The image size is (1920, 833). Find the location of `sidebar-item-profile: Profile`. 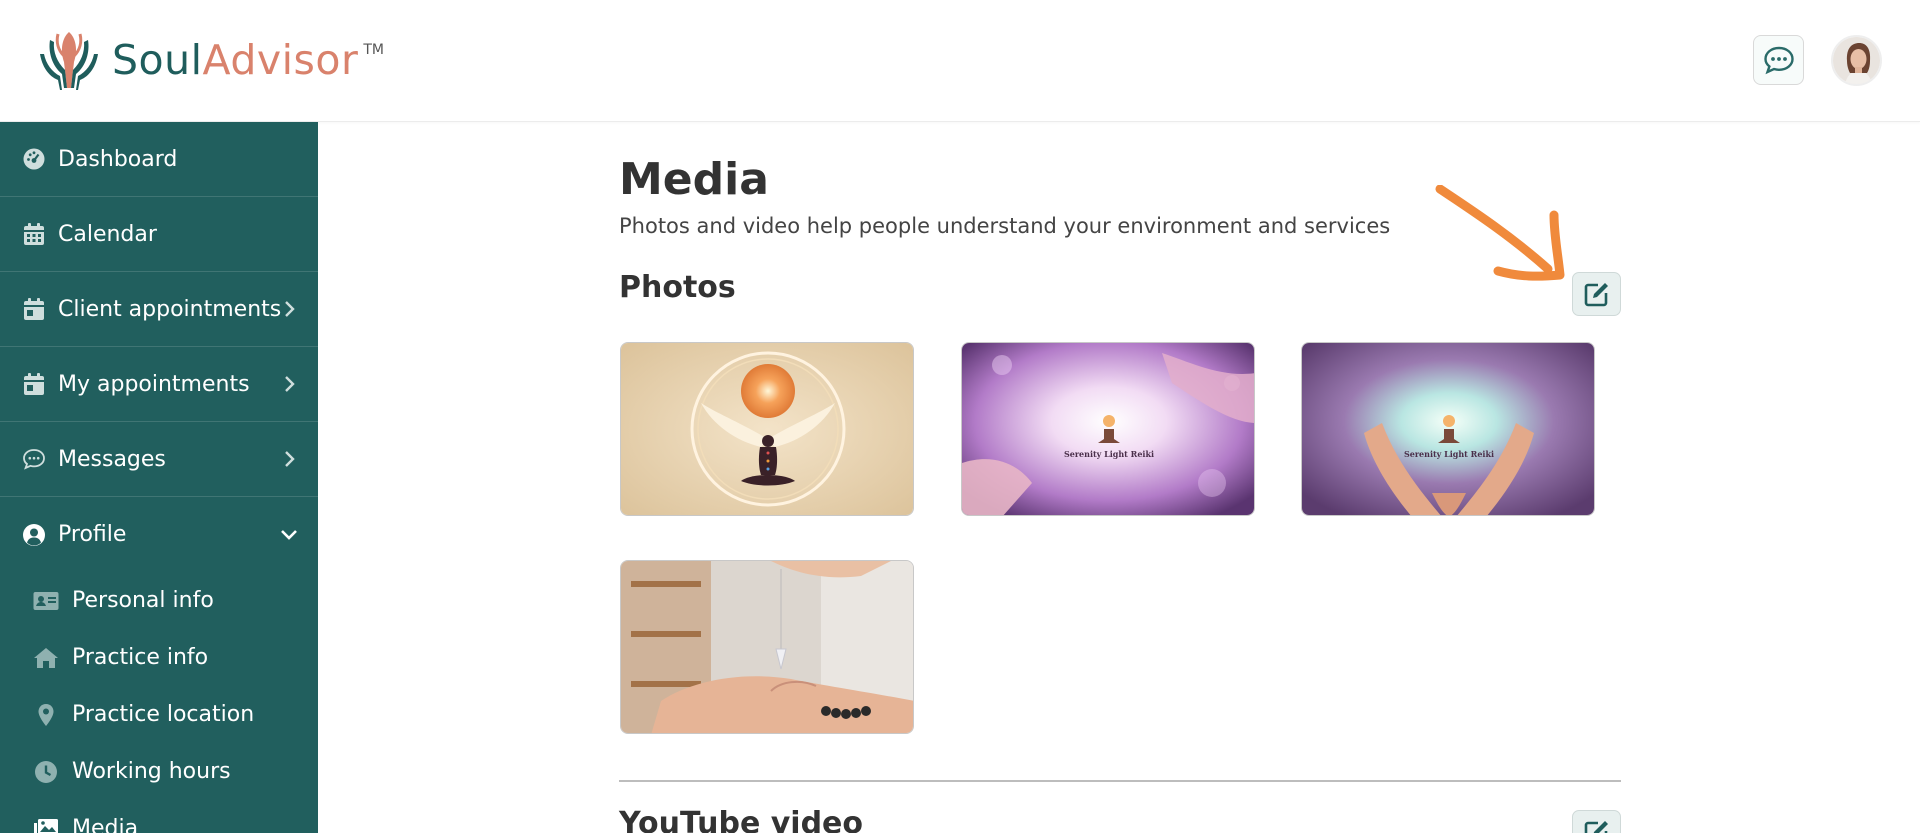

sidebar-item-profile: Profile is located at coordinates (159, 534).